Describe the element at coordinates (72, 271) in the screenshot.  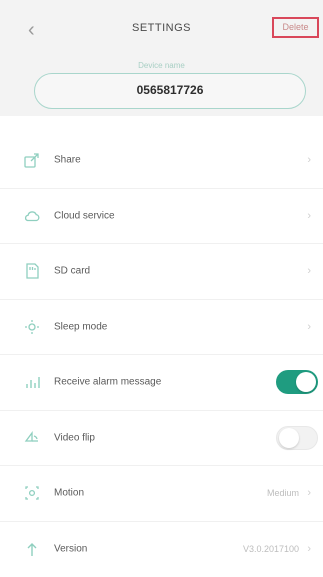
I see `settings-row-label: SD card` at that location.